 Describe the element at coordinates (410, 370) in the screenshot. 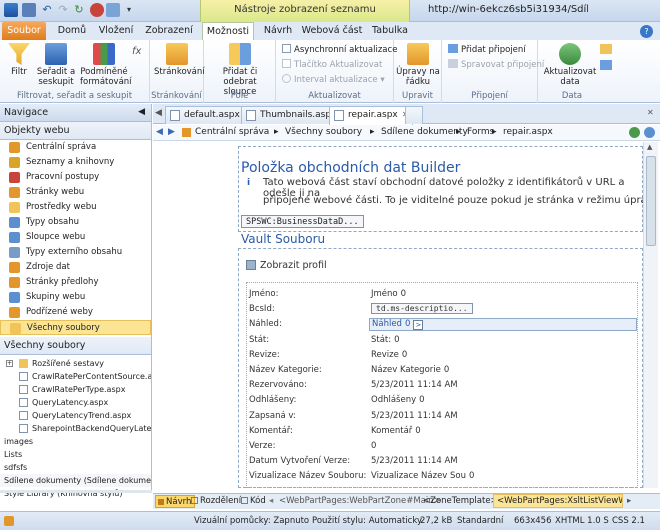

I see `field-value: Název Kategorie 0` at that location.